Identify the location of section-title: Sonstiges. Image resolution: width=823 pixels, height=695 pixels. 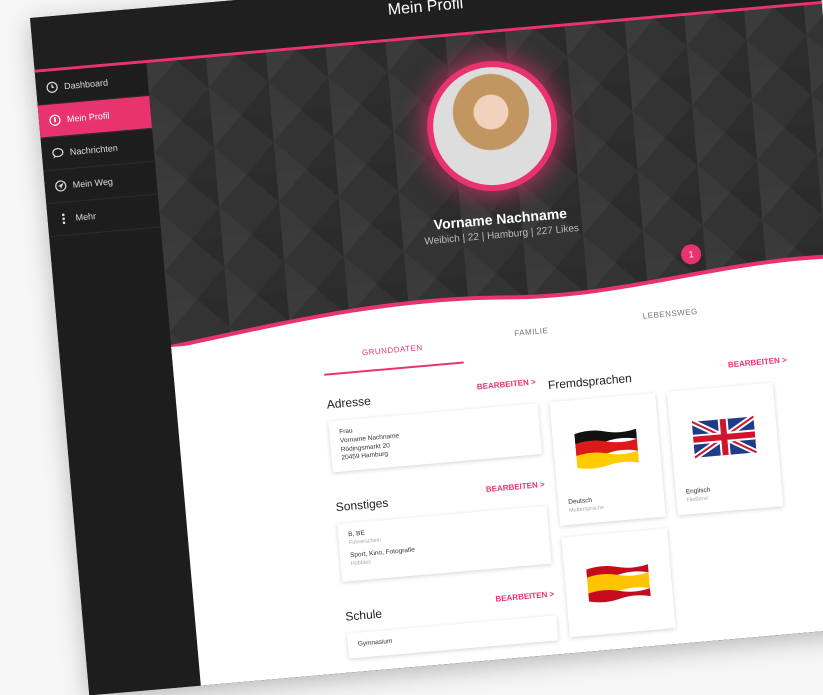
(362, 505).